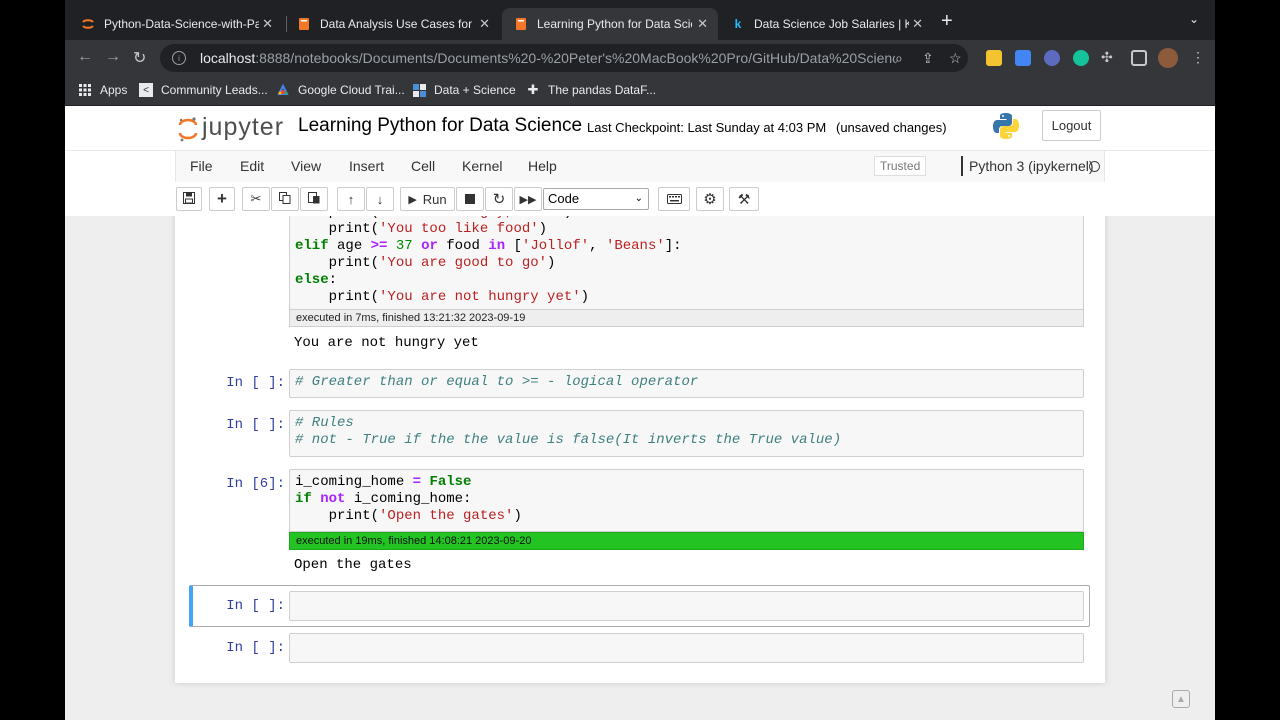 The height and width of the screenshot is (720, 1280). Describe the element at coordinates (1094, 166) in the screenshot. I see `kernel-status-indicator` at that location.